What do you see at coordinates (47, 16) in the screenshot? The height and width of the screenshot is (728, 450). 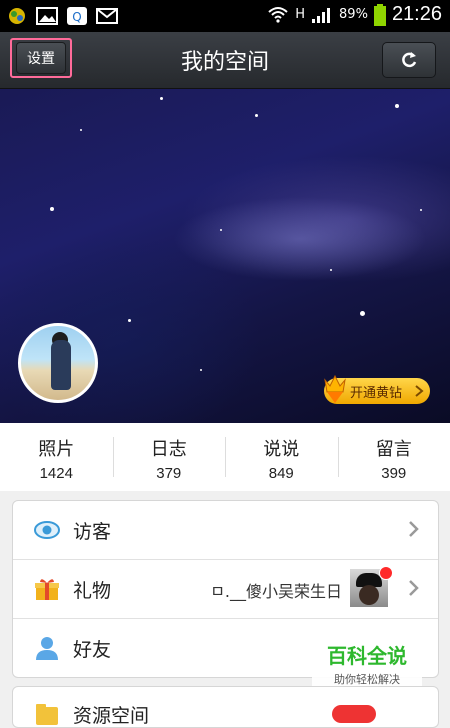 I see `image-icon` at bounding box center [47, 16].